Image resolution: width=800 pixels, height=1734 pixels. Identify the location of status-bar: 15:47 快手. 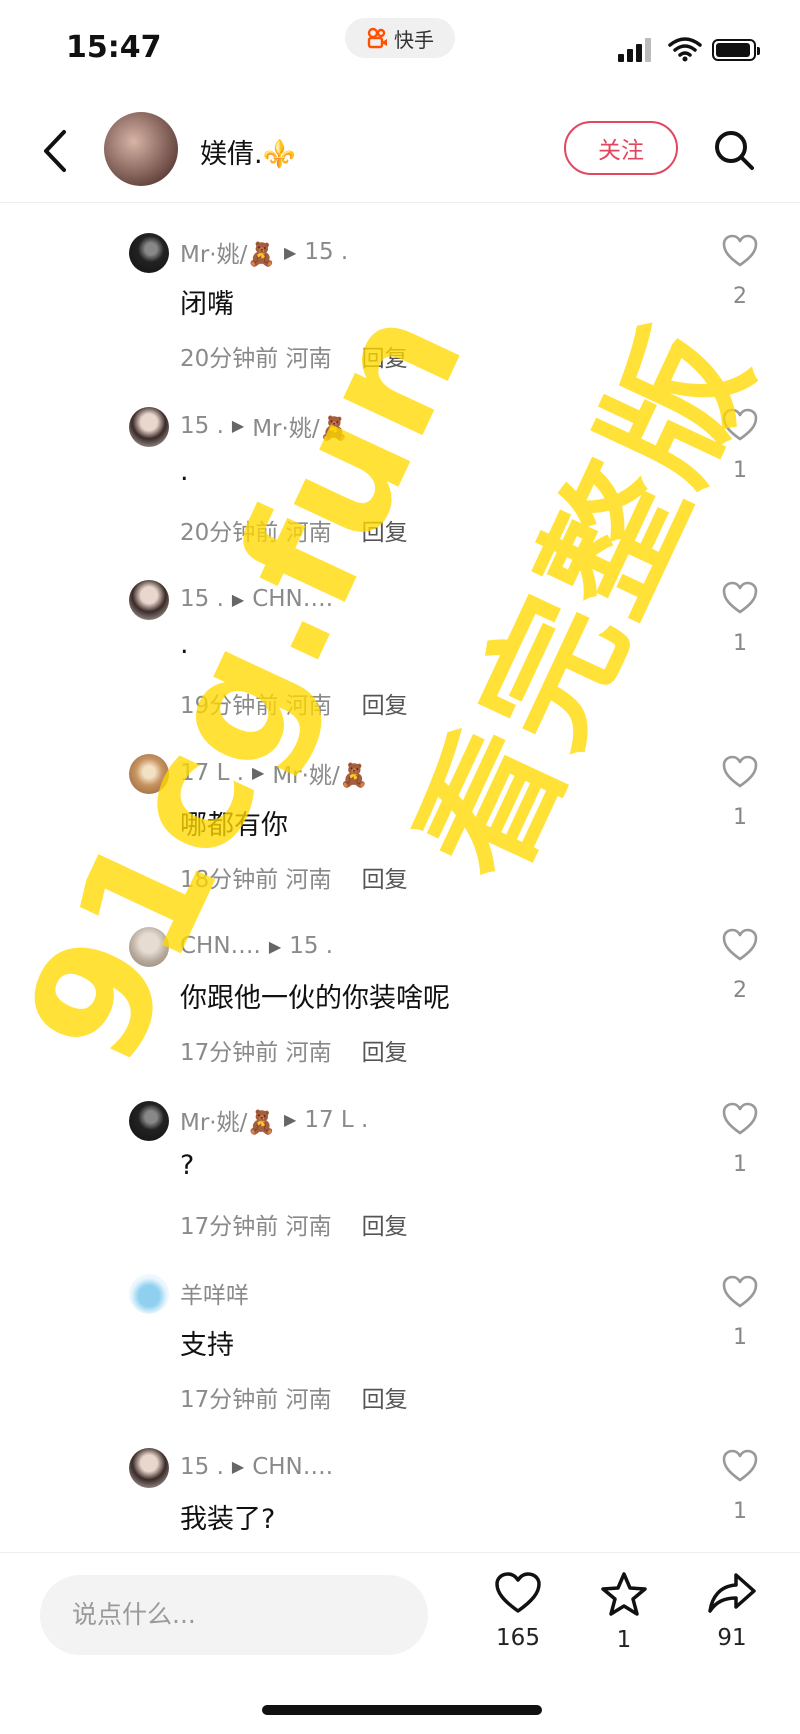
(400, 50).